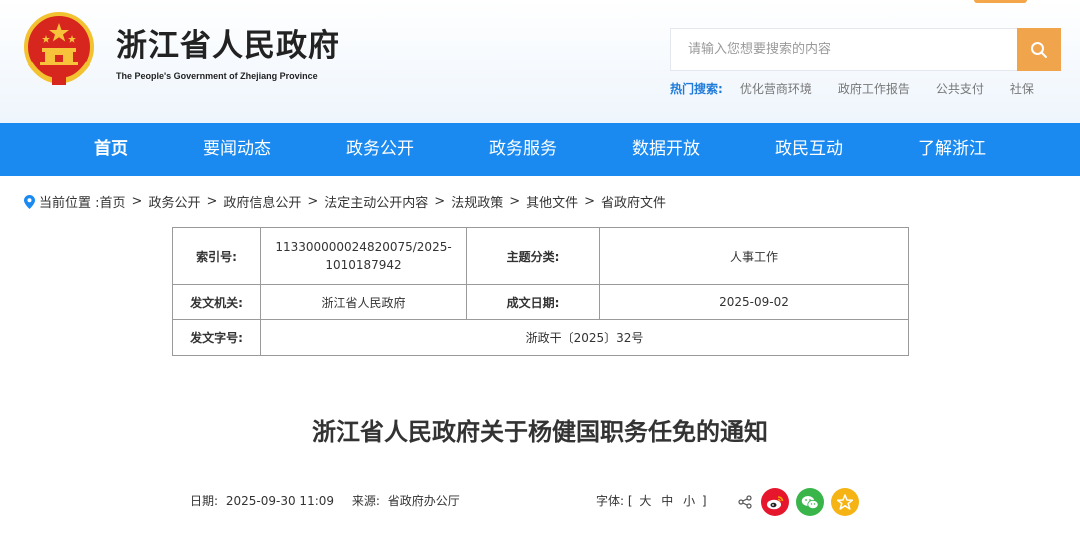 The image size is (1080, 554). Describe the element at coordinates (365, 501) in the screenshot. I see `source-label: 来源:` at that location.